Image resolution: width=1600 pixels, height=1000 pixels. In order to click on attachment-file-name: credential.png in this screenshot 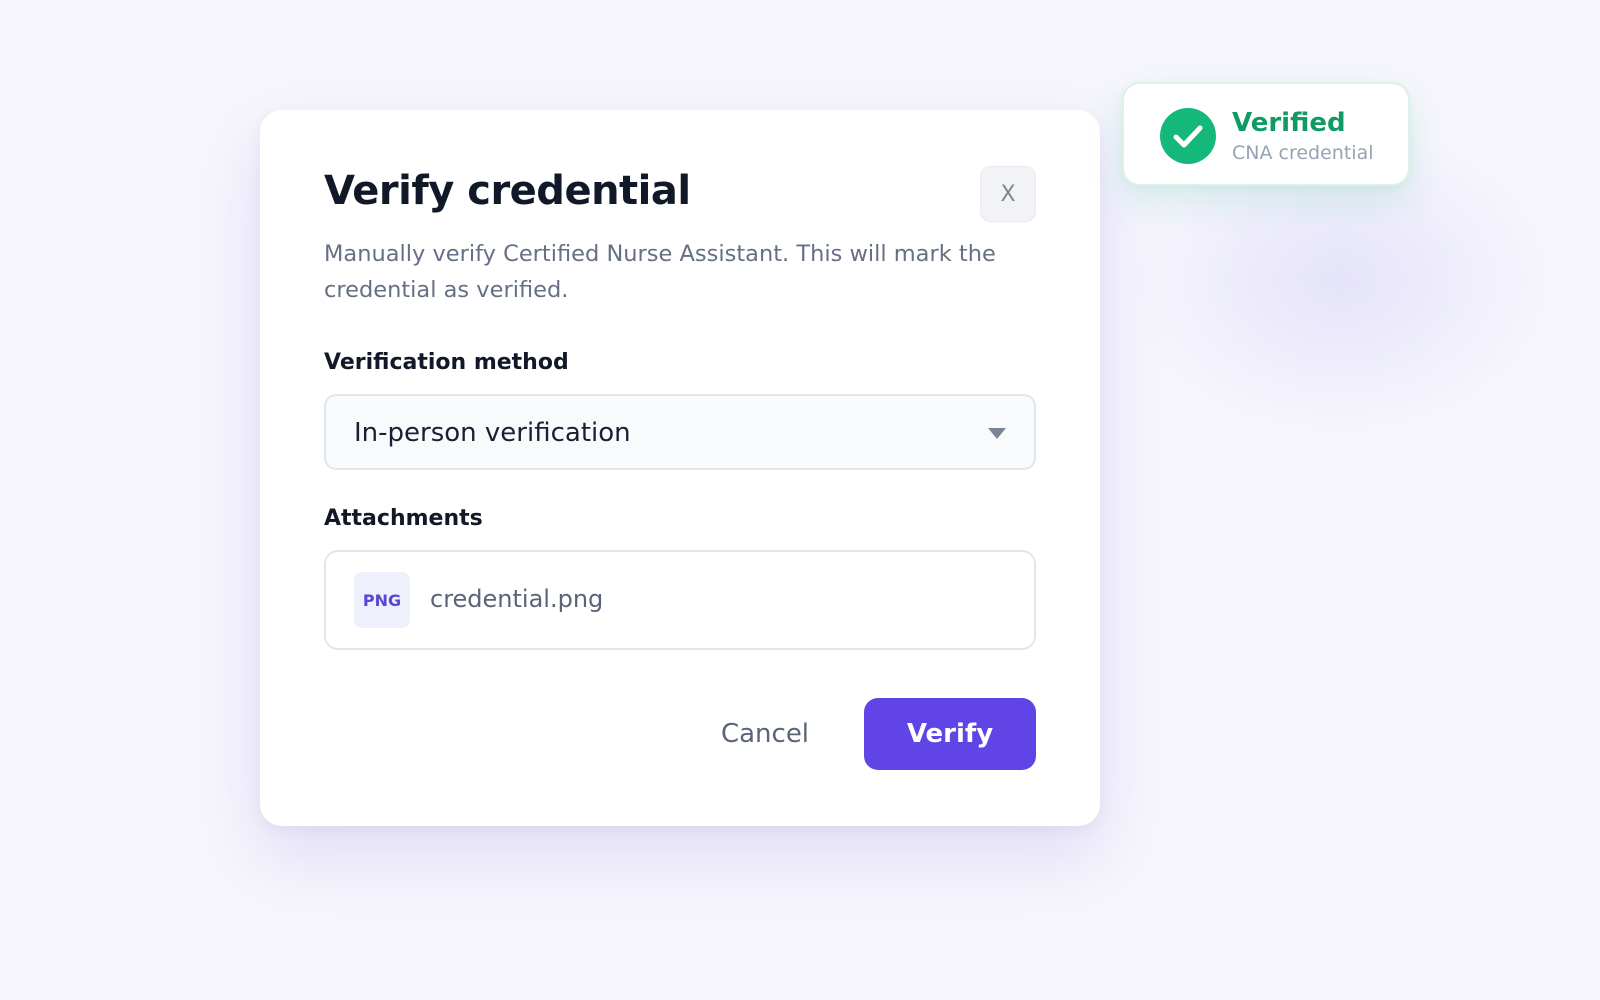, I will do `click(516, 599)`.